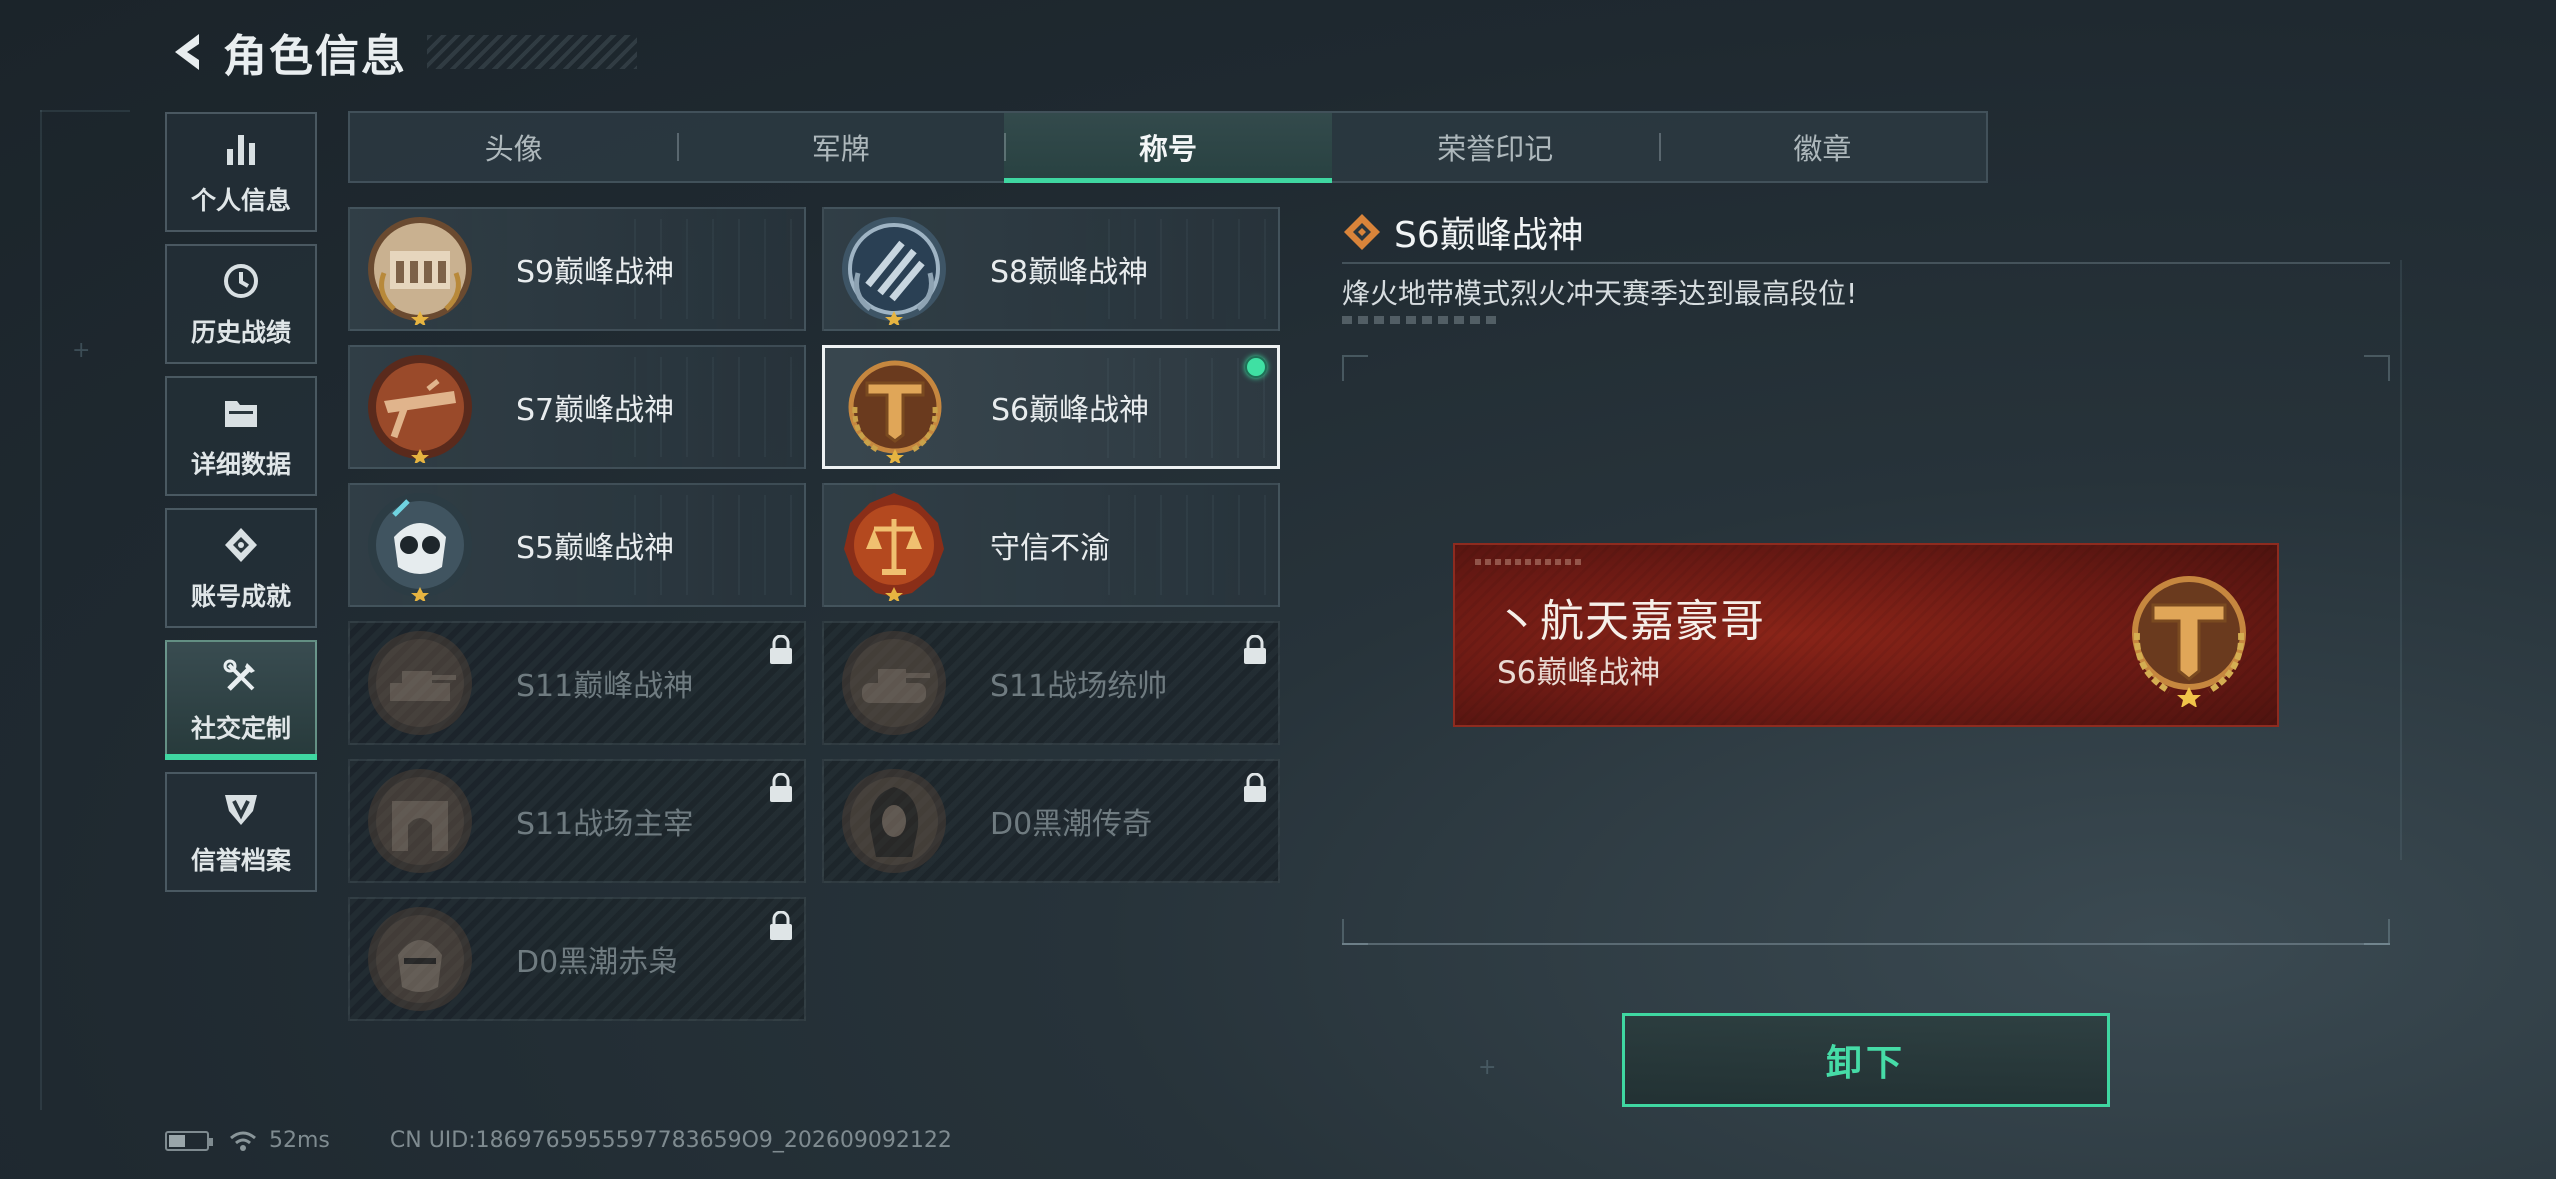 This screenshot has width=2556, height=1179. I want to click on detail-subtext-decoration, so click(1422, 320).